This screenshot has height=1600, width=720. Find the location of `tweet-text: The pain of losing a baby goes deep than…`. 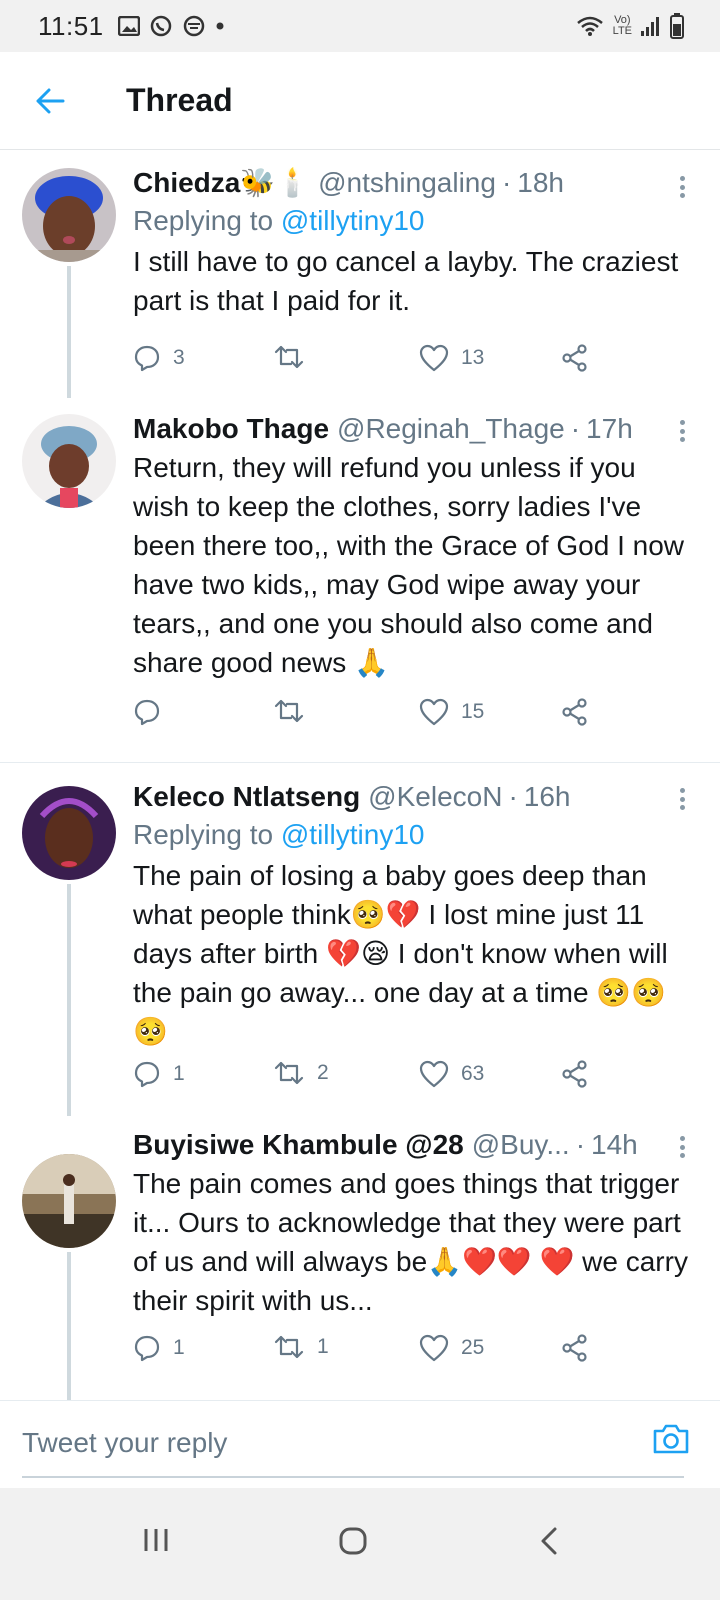

tweet-text: The pain of losing a baby goes deep than… is located at coordinates (400, 953).